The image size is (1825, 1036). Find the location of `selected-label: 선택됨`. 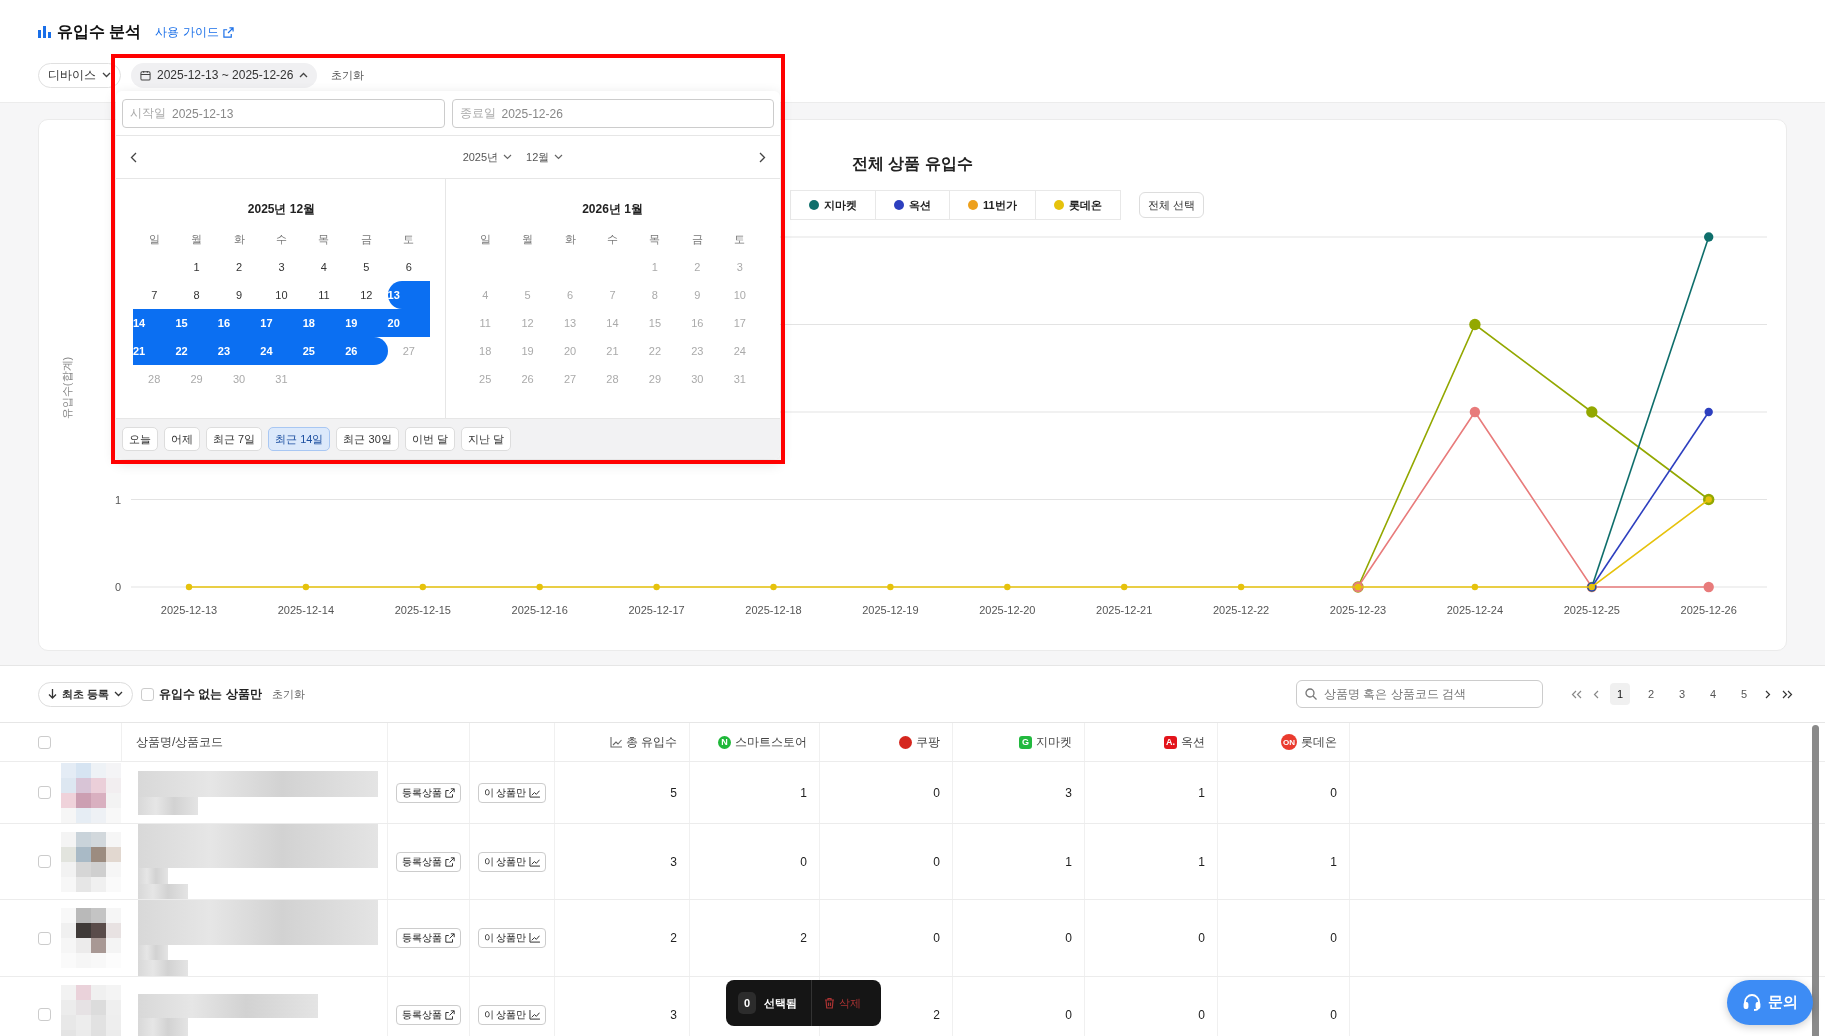

selected-label: 선택됨 is located at coordinates (780, 1003).